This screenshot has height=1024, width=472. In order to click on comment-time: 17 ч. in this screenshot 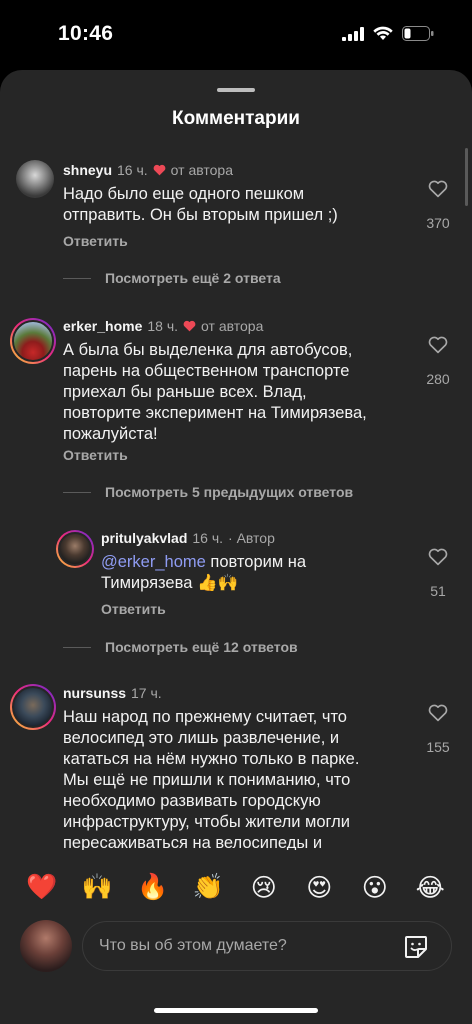, I will do `click(146, 693)`.